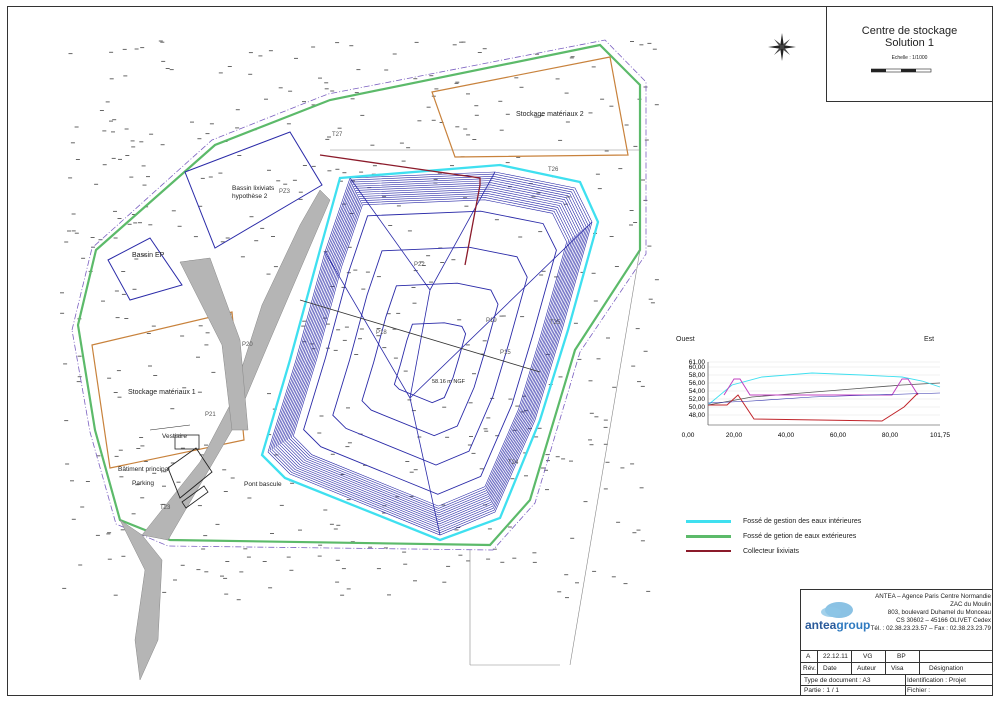 This screenshot has height=702, width=1000. I want to click on profile-y-tick: 50,00, so click(697, 407).